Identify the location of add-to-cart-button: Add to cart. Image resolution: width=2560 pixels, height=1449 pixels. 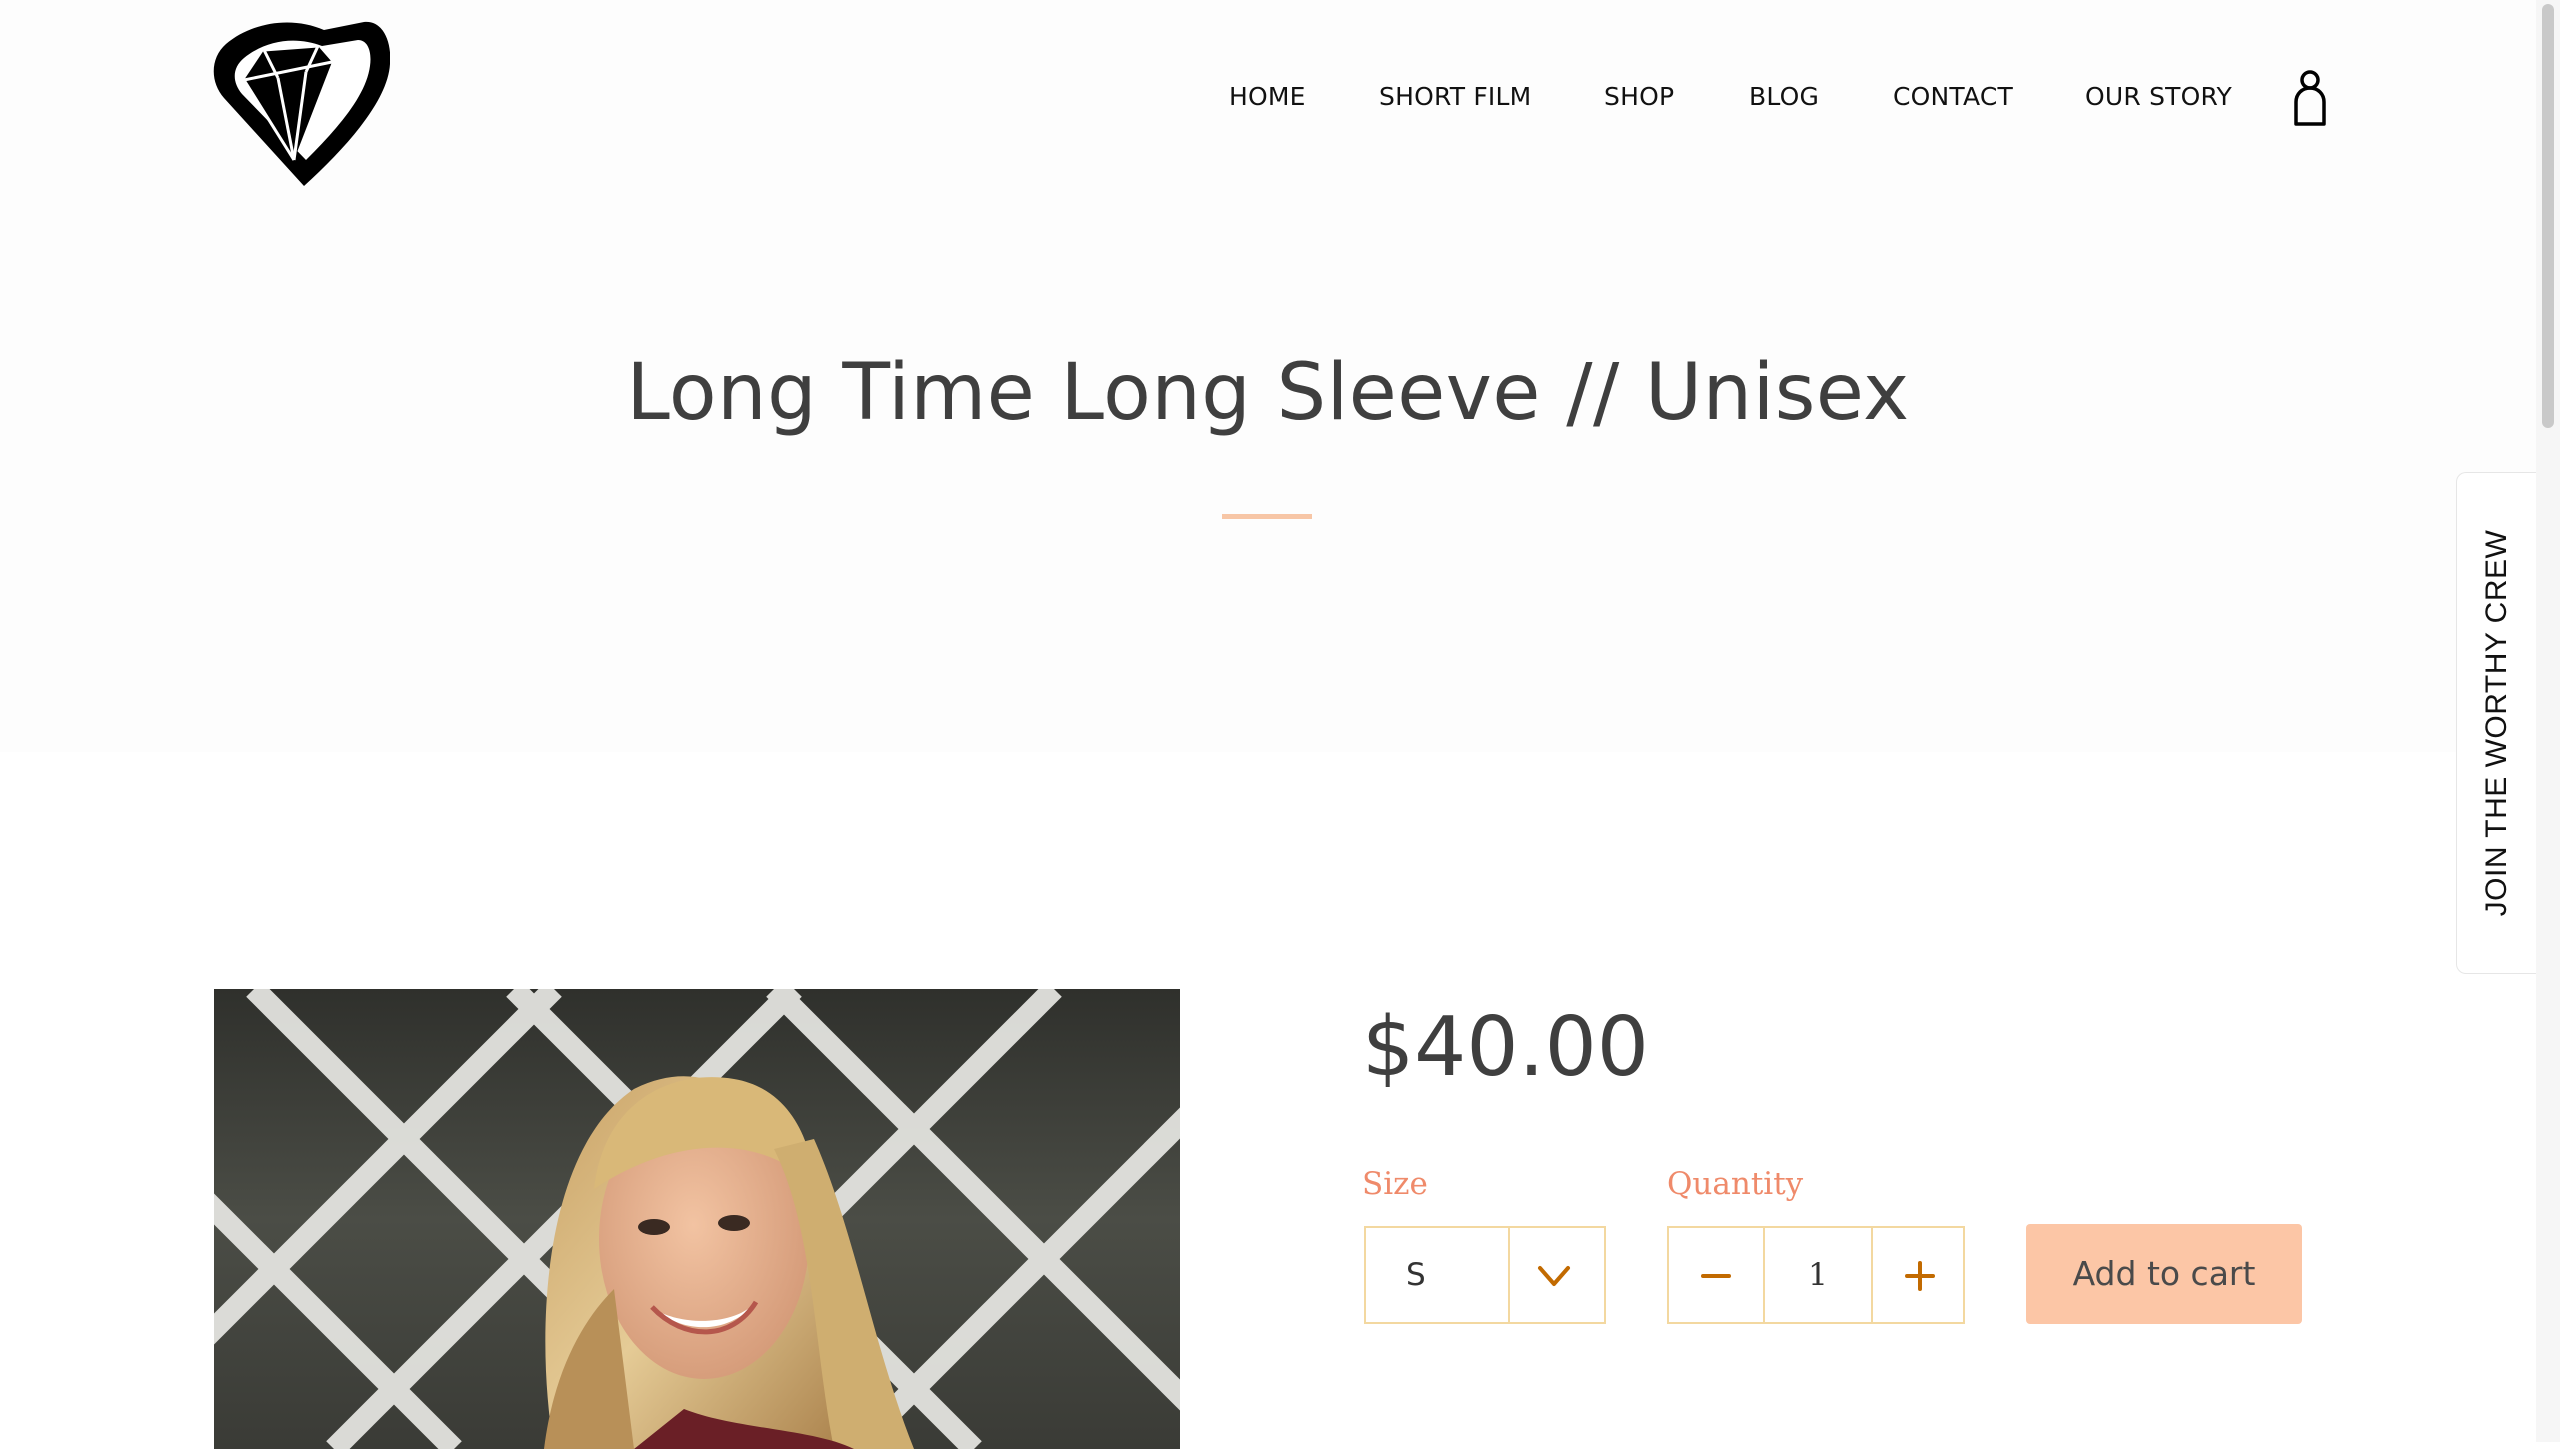
(2164, 1274).